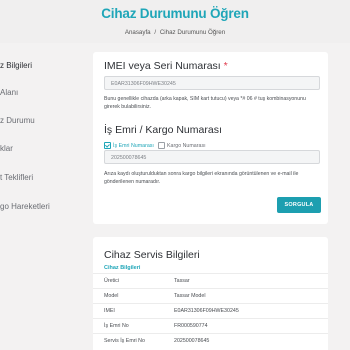 This screenshot has height=350, width=350. Describe the element at coordinates (16, 65) in the screenshot. I see `sidebar-item-device-info: z Bilgileri` at that location.